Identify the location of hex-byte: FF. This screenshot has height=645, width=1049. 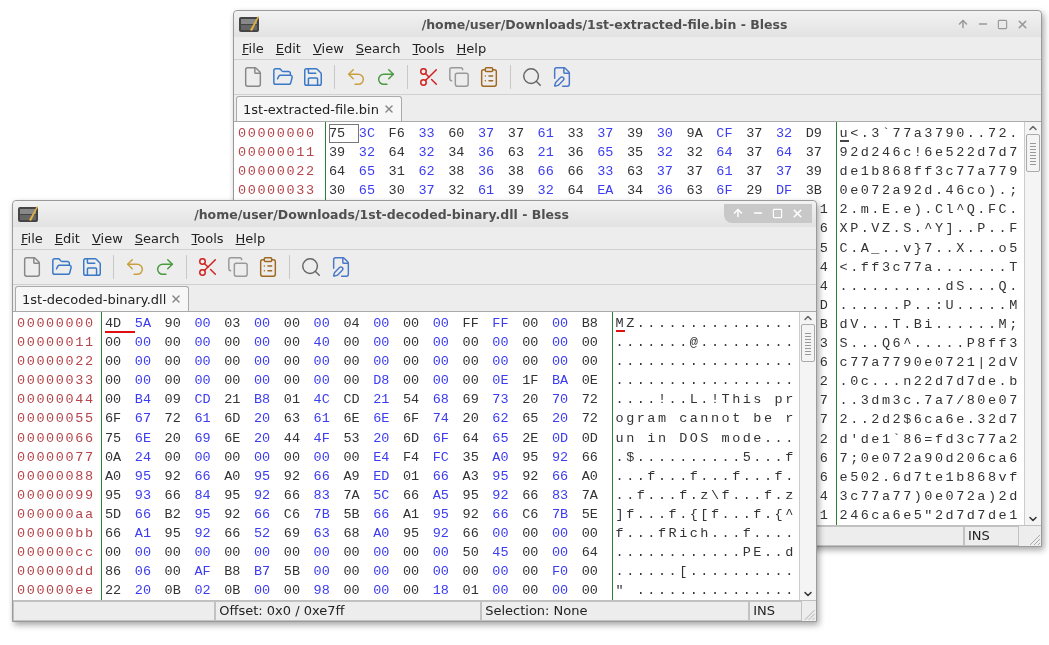
(501, 324).